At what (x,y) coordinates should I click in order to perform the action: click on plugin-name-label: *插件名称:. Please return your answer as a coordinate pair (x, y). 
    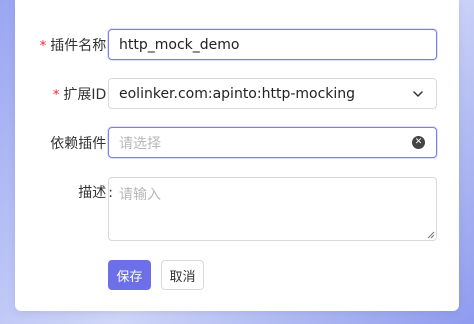
    Looking at the image, I should click on (76, 46).